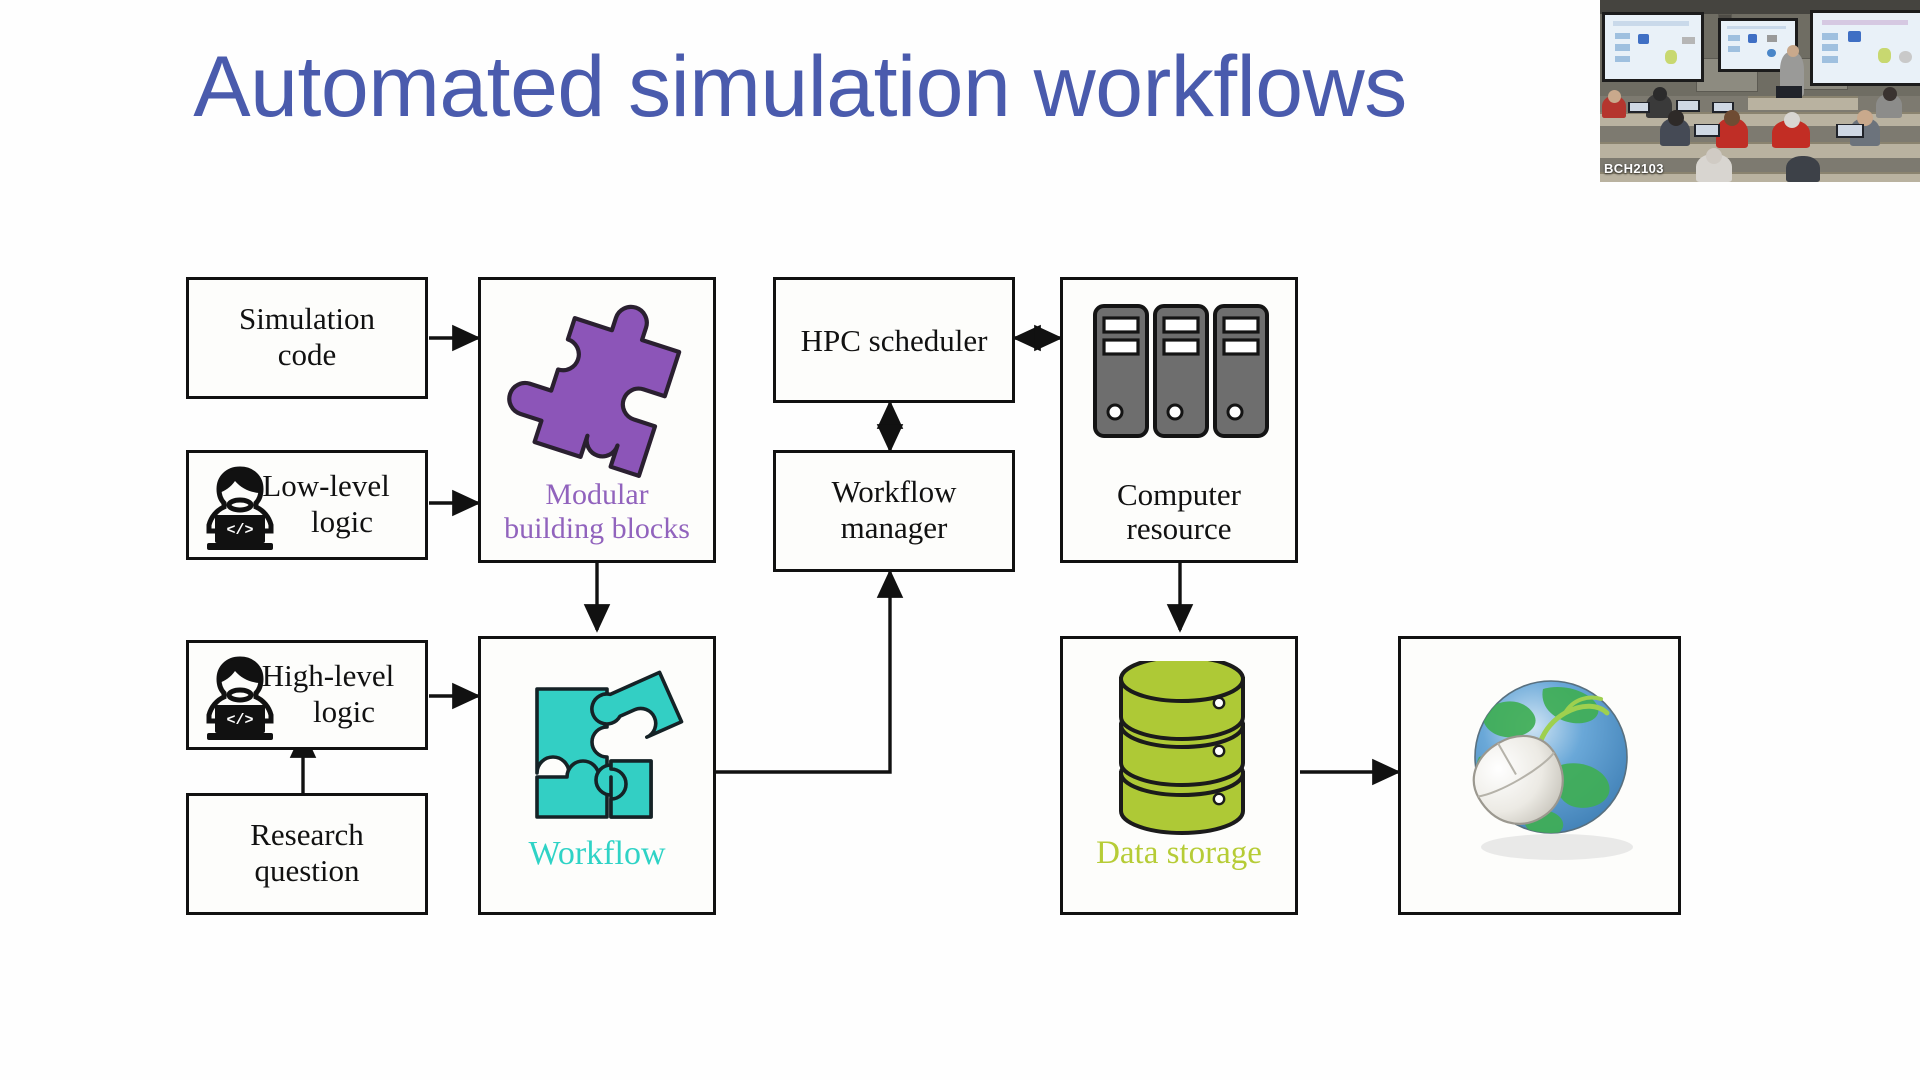 The height and width of the screenshot is (1080, 1920). I want to click on box-research-question-label-line2: question, so click(307, 870).